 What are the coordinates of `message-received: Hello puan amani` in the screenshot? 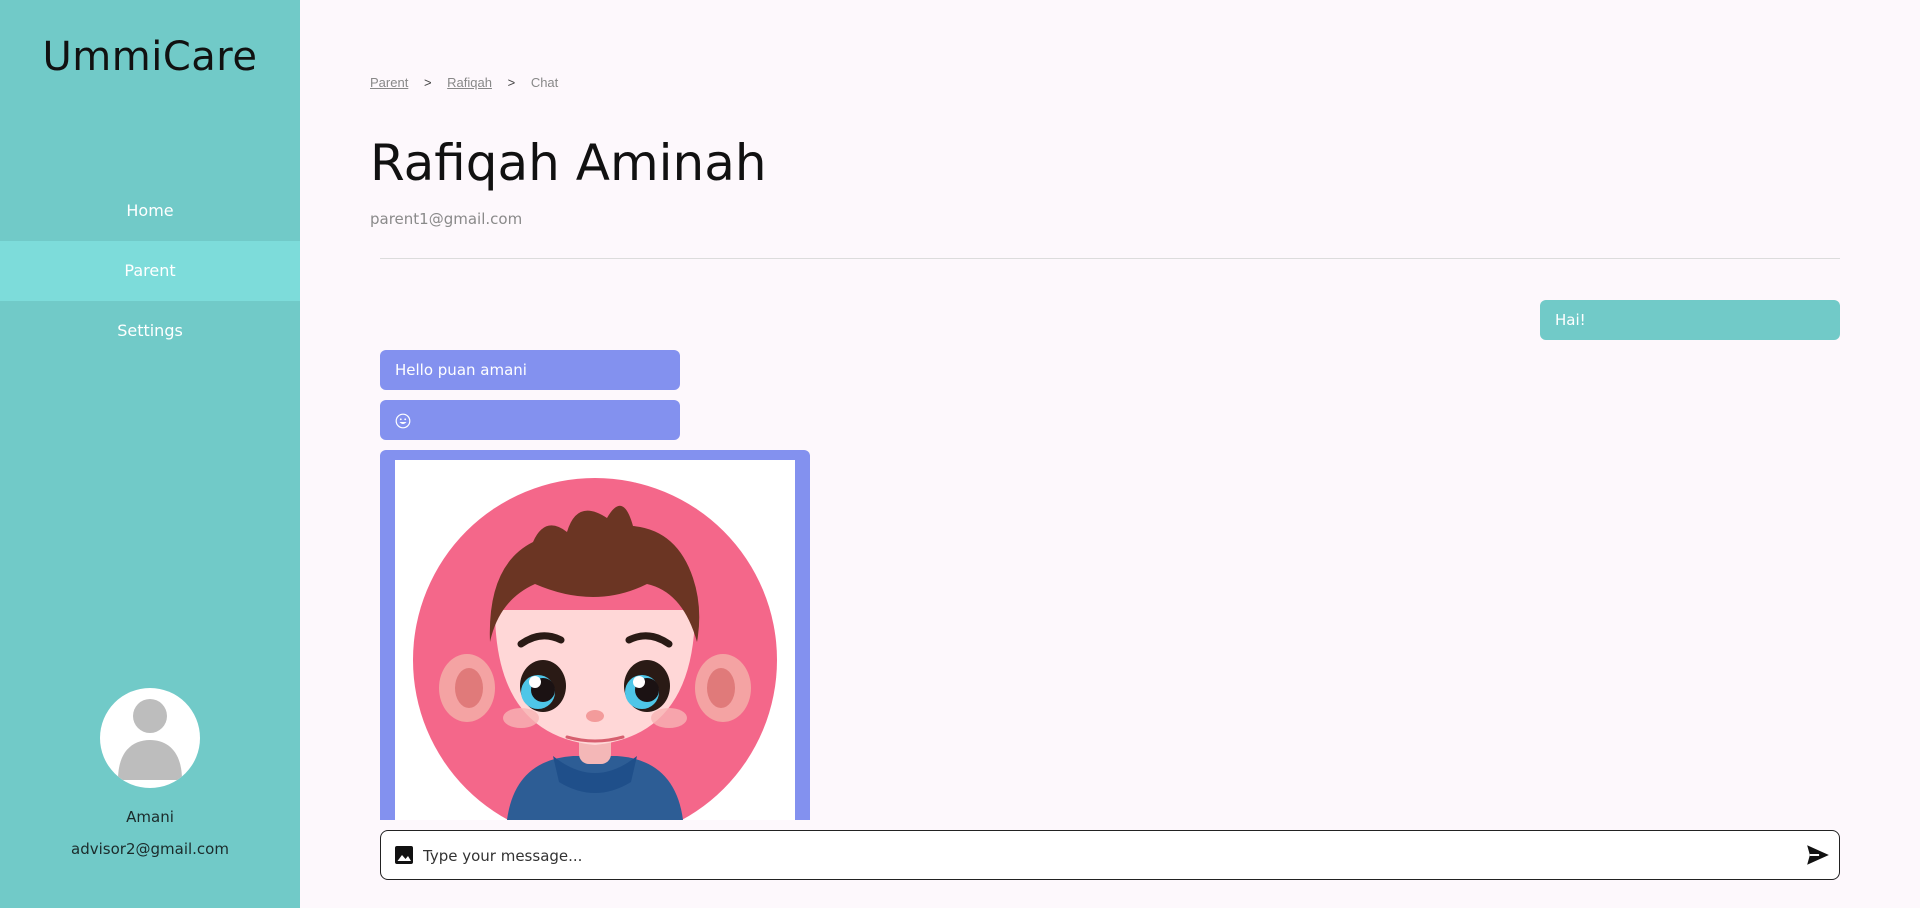 It's located at (530, 370).